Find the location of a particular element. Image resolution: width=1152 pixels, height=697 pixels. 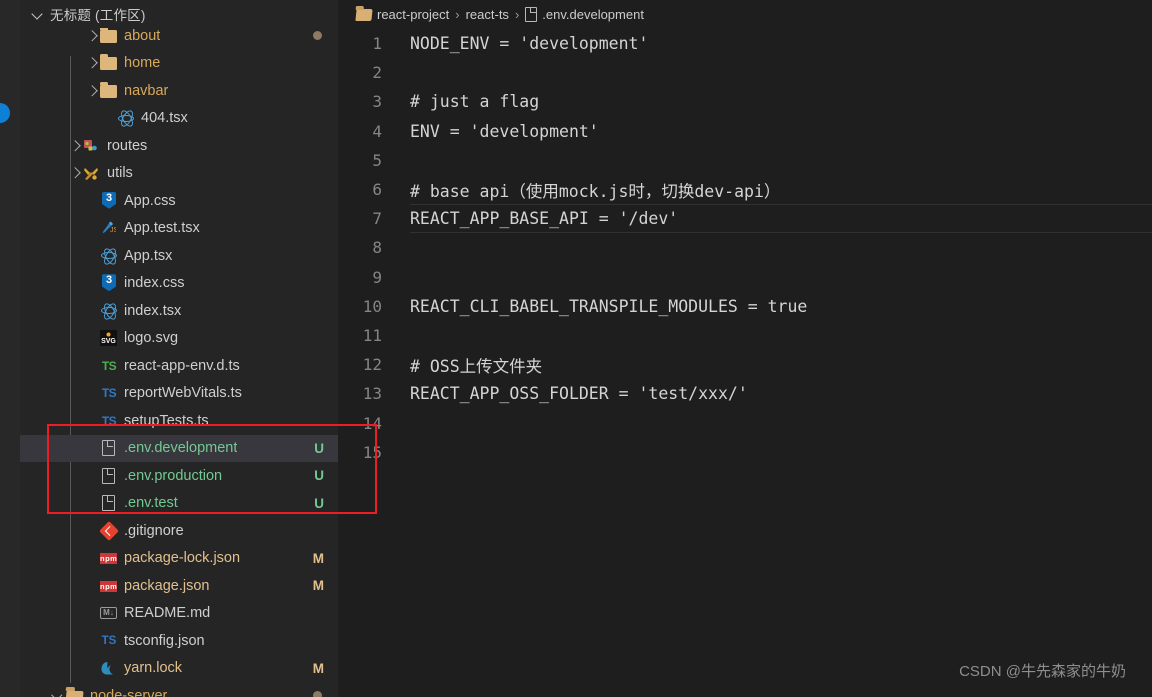

file-tree-row: package-lock.json M is located at coordinates (179, 559).